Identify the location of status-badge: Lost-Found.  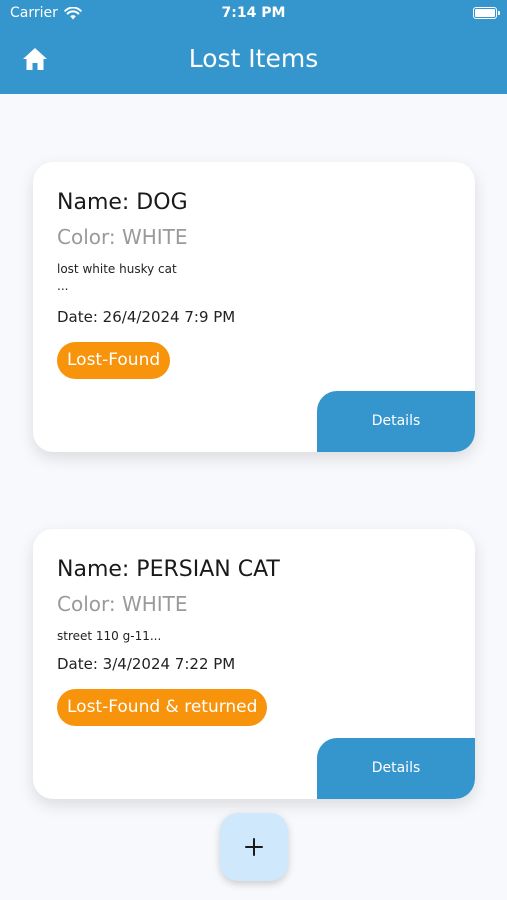
(114, 360).